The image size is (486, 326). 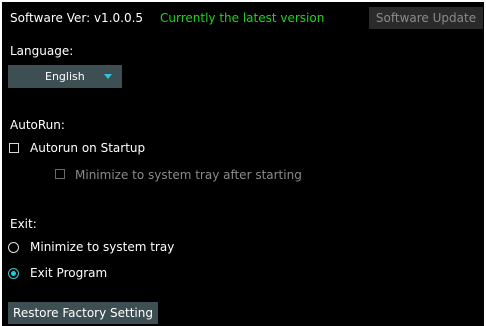 I want to click on autorun-section-label: AutoRun:, so click(x=37, y=125).